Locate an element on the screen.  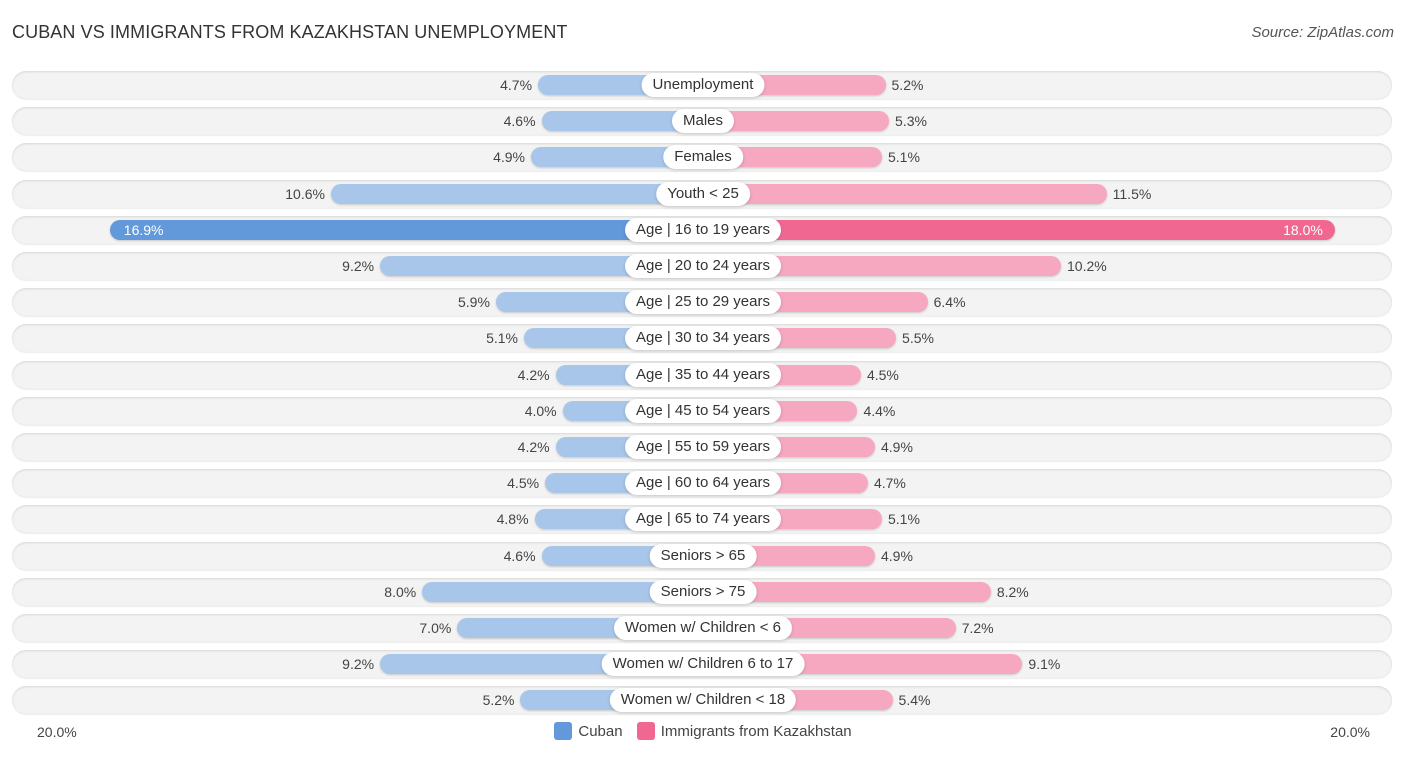
legend-label-kazakhstan: Immigrants from Kazakhstan is located at coordinates (756, 731).